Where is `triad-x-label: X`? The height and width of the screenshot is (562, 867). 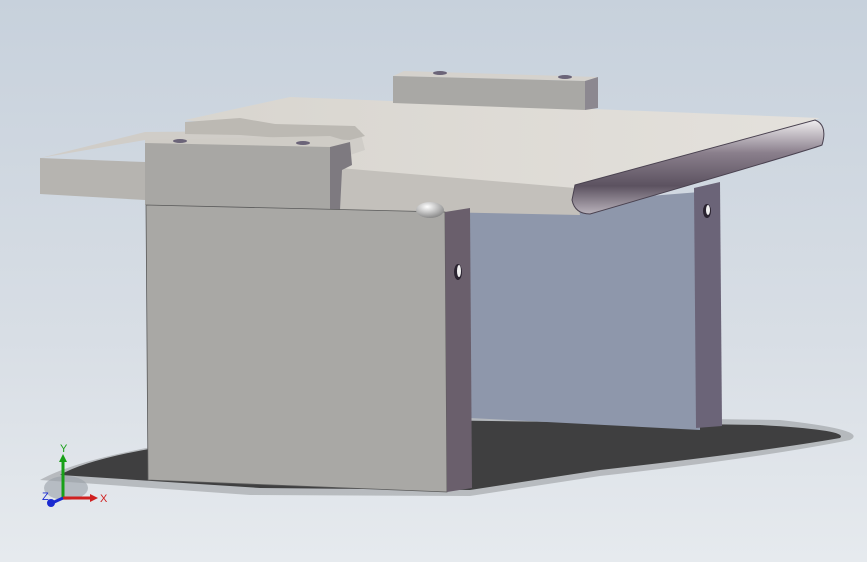
triad-x-label: X is located at coordinates (104, 499).